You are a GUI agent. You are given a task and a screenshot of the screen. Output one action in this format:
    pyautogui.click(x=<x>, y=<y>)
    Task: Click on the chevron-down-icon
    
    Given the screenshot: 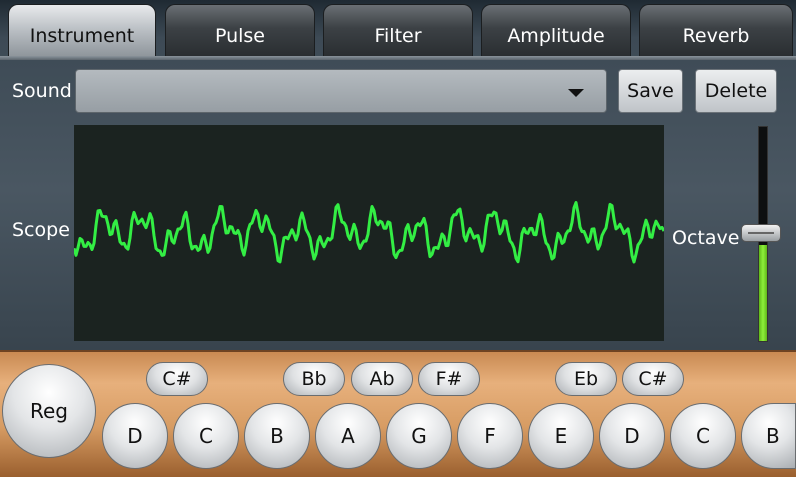 What is the action you would take?
    pyautogui.click(x=576, y=93)
    